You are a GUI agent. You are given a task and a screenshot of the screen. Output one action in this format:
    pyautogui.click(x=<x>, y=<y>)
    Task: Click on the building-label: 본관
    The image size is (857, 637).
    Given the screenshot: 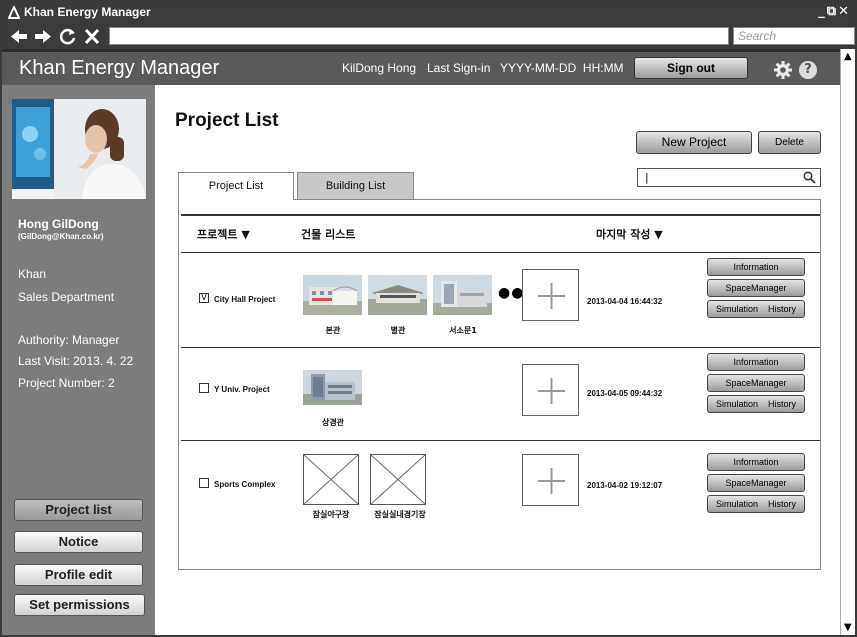 What is the action you would take?
    pyautogui.click(x=333, y=330)
    